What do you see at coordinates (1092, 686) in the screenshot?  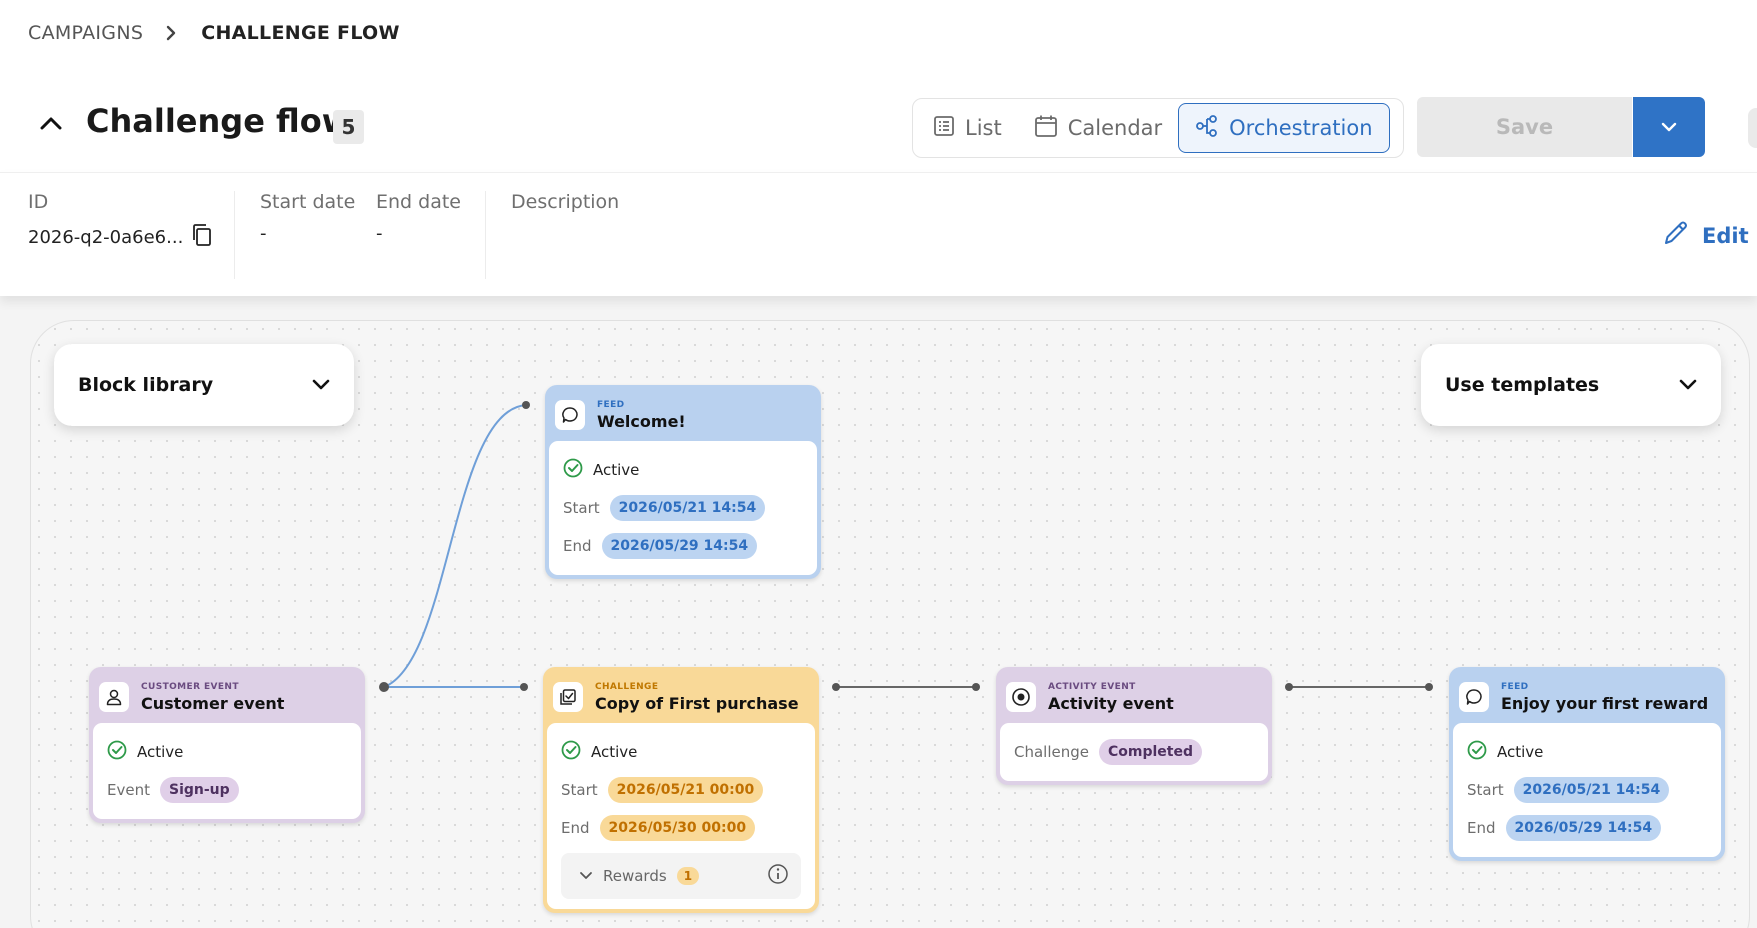 I see `node-kind: ACTIVITY EVENT` at bounding box center [1092, 686].